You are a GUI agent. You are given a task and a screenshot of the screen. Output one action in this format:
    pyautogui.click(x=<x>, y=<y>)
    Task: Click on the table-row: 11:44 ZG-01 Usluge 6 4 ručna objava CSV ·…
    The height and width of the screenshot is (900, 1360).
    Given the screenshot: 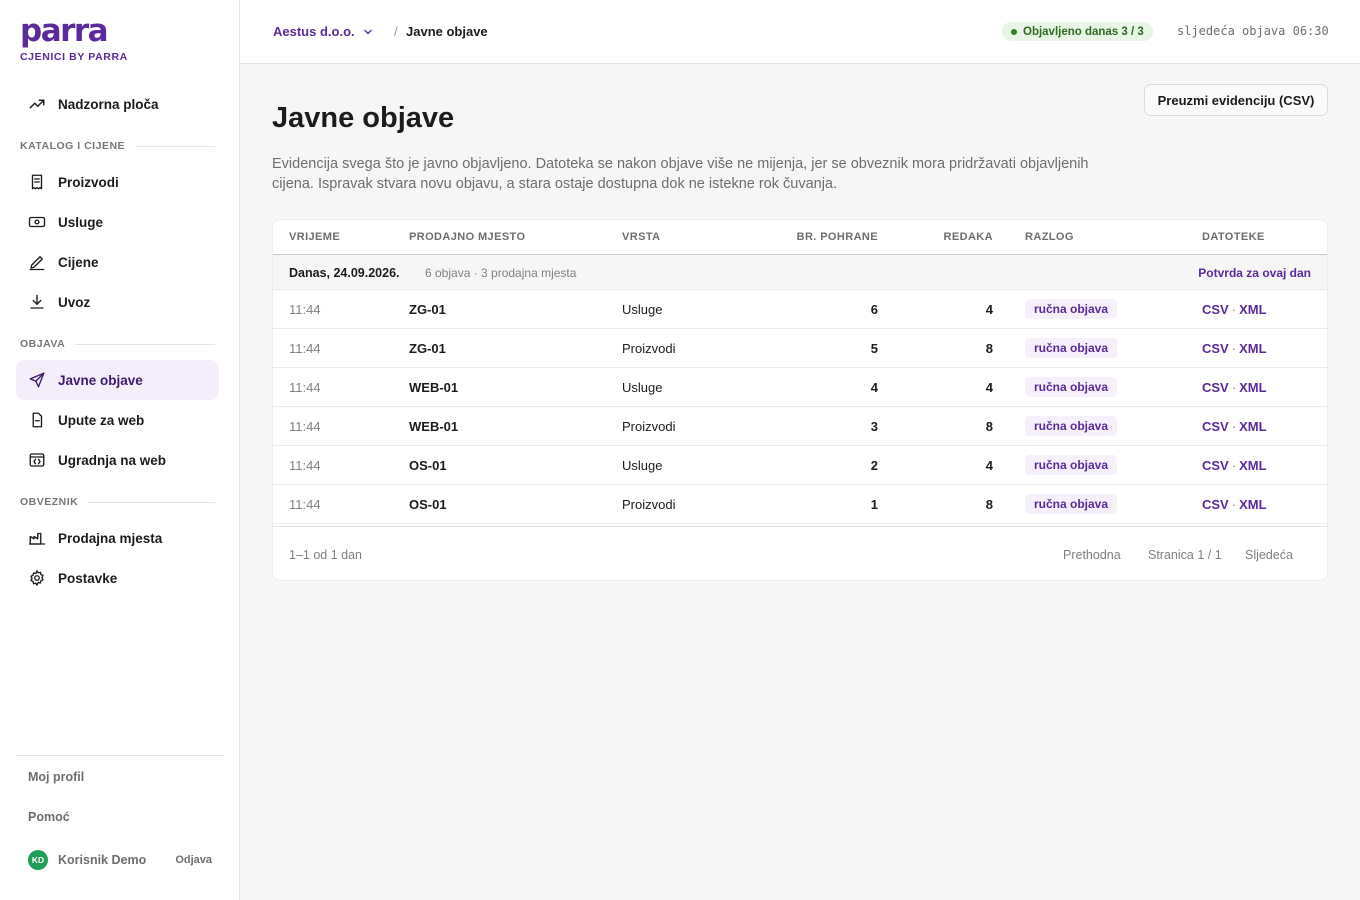 What is the action you would take?
    pyautogui.click(x=800, y=309)
    